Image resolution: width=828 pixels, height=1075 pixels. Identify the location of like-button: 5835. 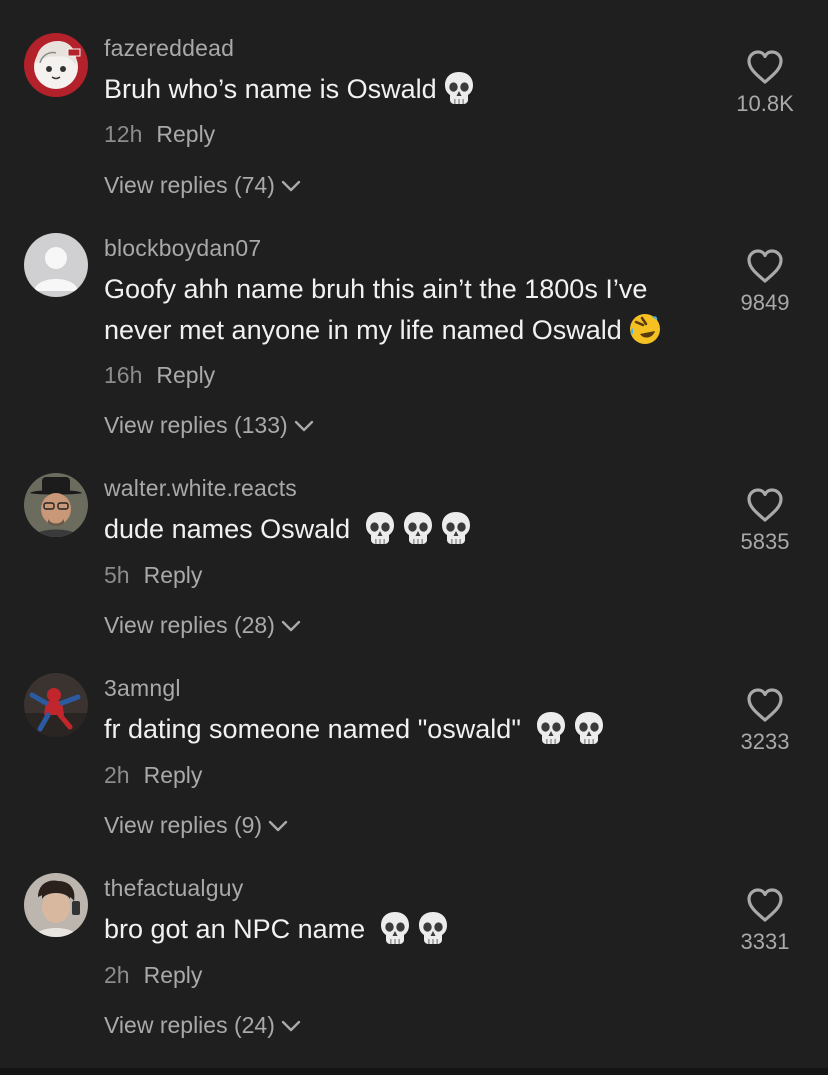
(765, 521).